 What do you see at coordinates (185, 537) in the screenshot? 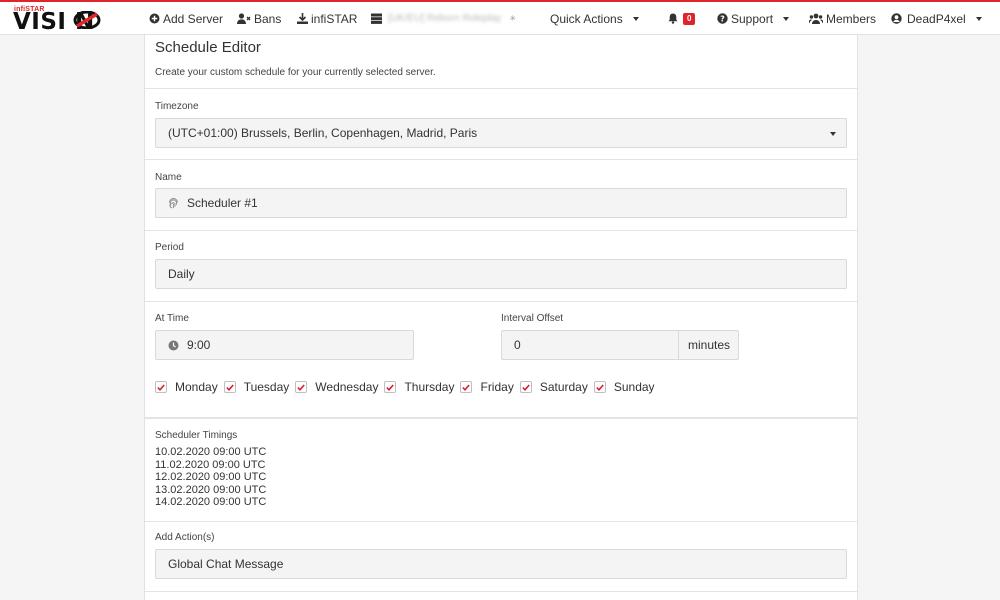
I see `actions-label: Add Action(s)` at bounding box center [185, 537].